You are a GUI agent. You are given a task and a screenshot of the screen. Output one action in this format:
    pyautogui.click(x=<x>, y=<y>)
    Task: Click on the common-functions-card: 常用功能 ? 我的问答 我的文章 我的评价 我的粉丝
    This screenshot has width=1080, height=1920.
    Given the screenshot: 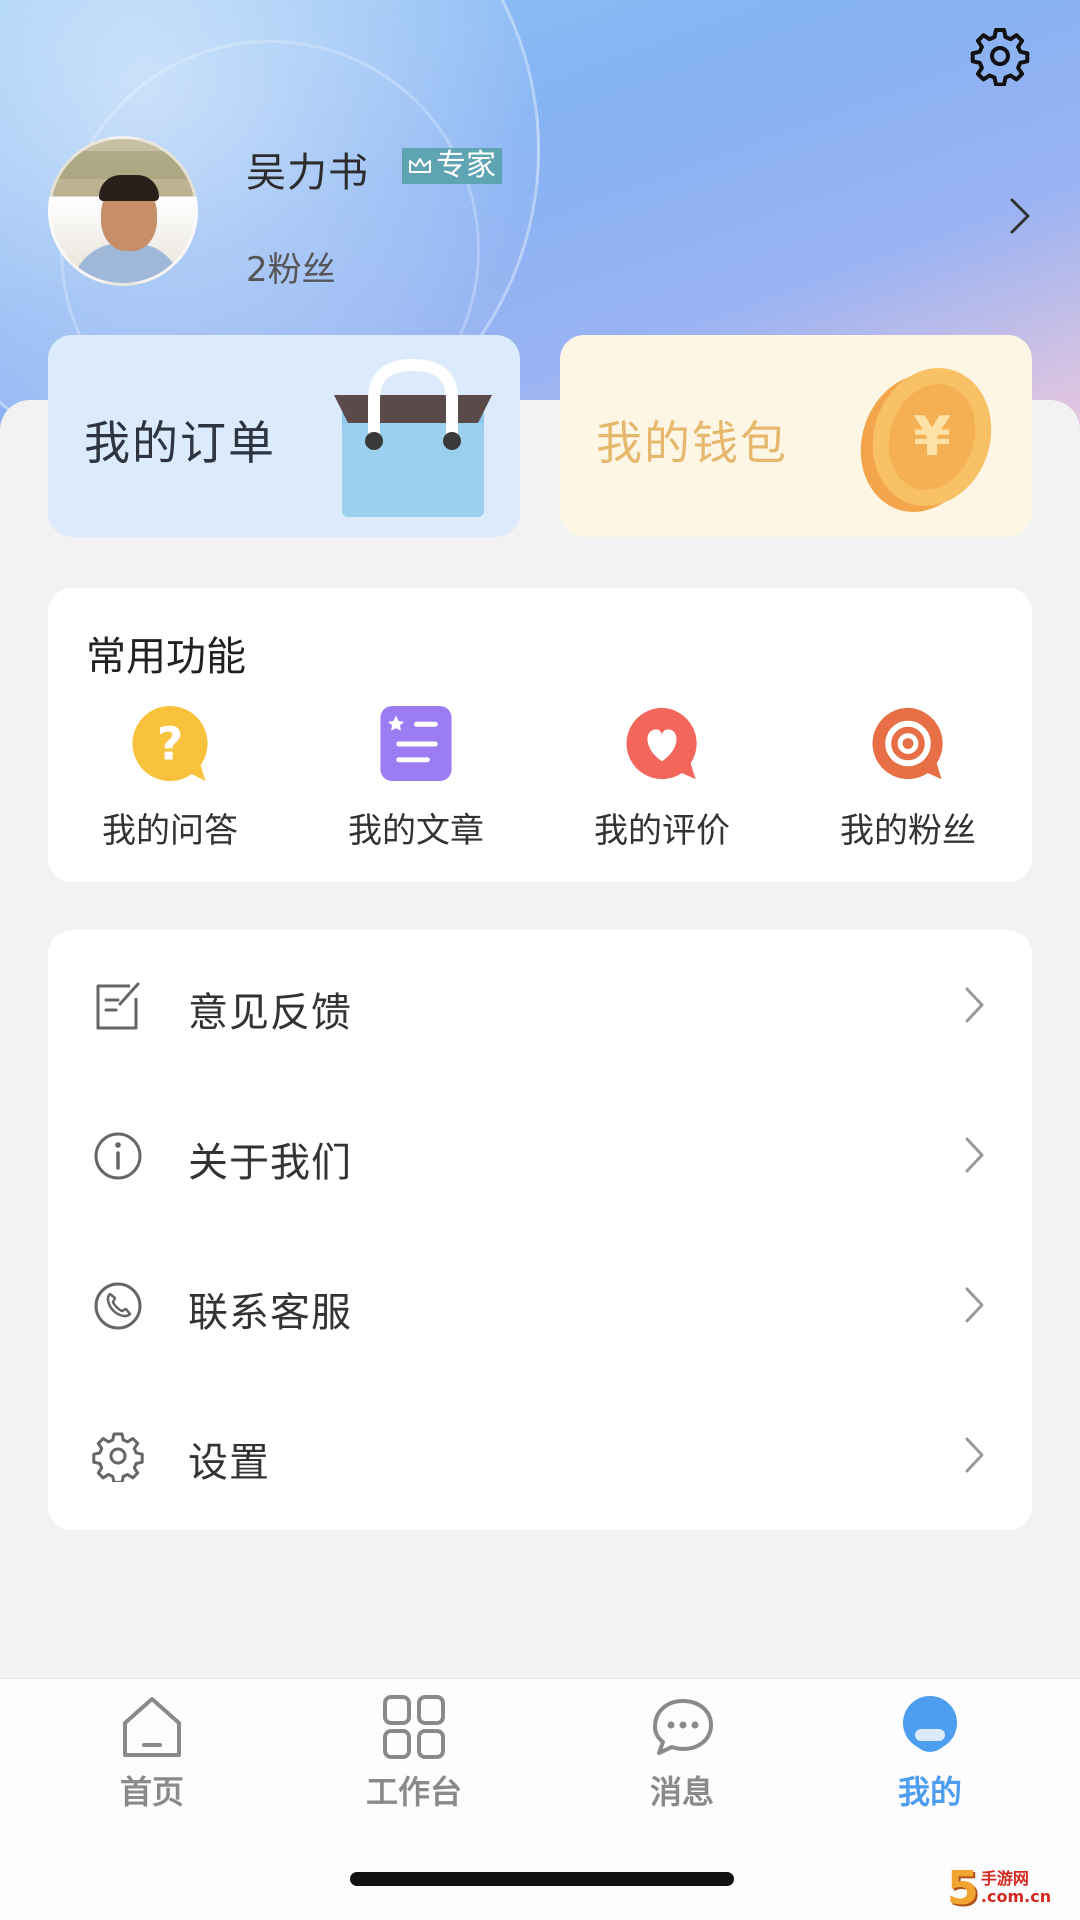 What is the action you would take?
    pyautogui.click(x=540, y=735)
    